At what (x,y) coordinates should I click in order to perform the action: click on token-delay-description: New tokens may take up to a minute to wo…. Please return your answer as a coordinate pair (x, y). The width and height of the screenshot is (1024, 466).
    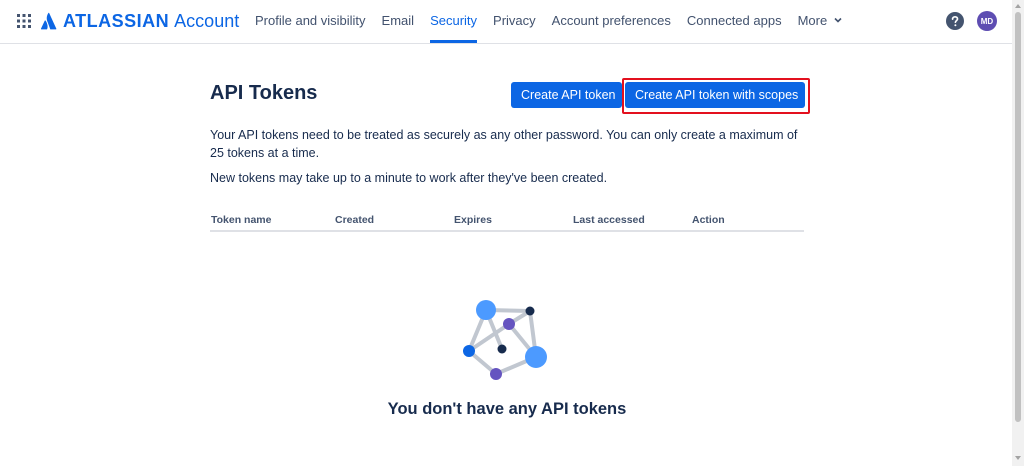
    Looking at the image, I should click on (409, 178).